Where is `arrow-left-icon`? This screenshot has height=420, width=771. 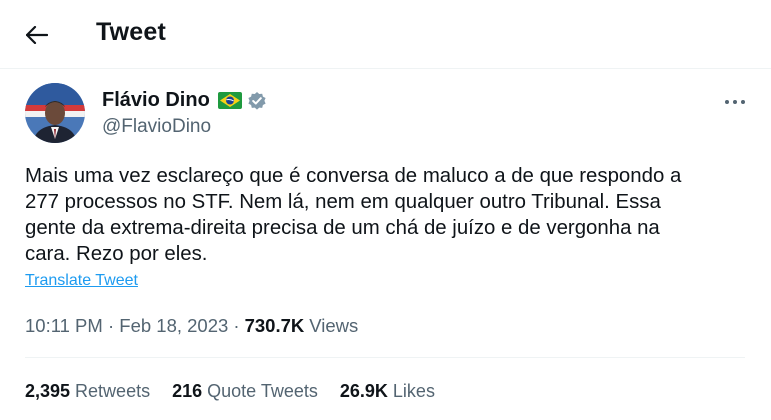 arrow-left-icon is located at coordinates (37, 35).